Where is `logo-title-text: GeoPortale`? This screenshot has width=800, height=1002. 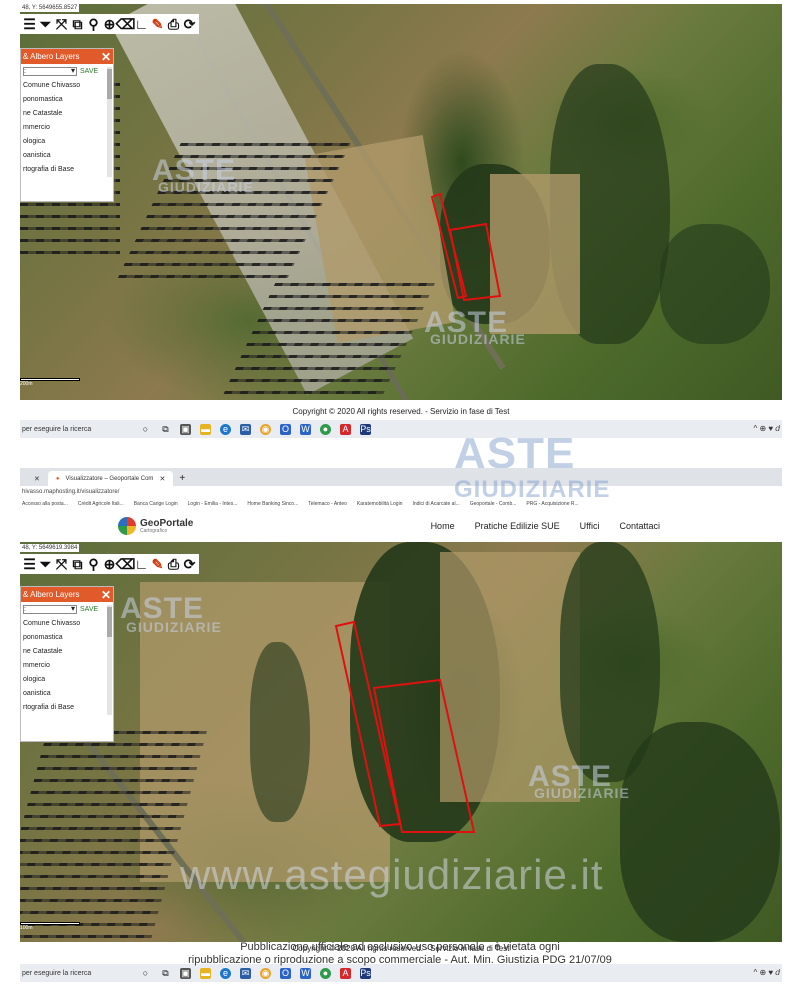 logo-title-text: GeoPortale is located at coordinates (167, 523).